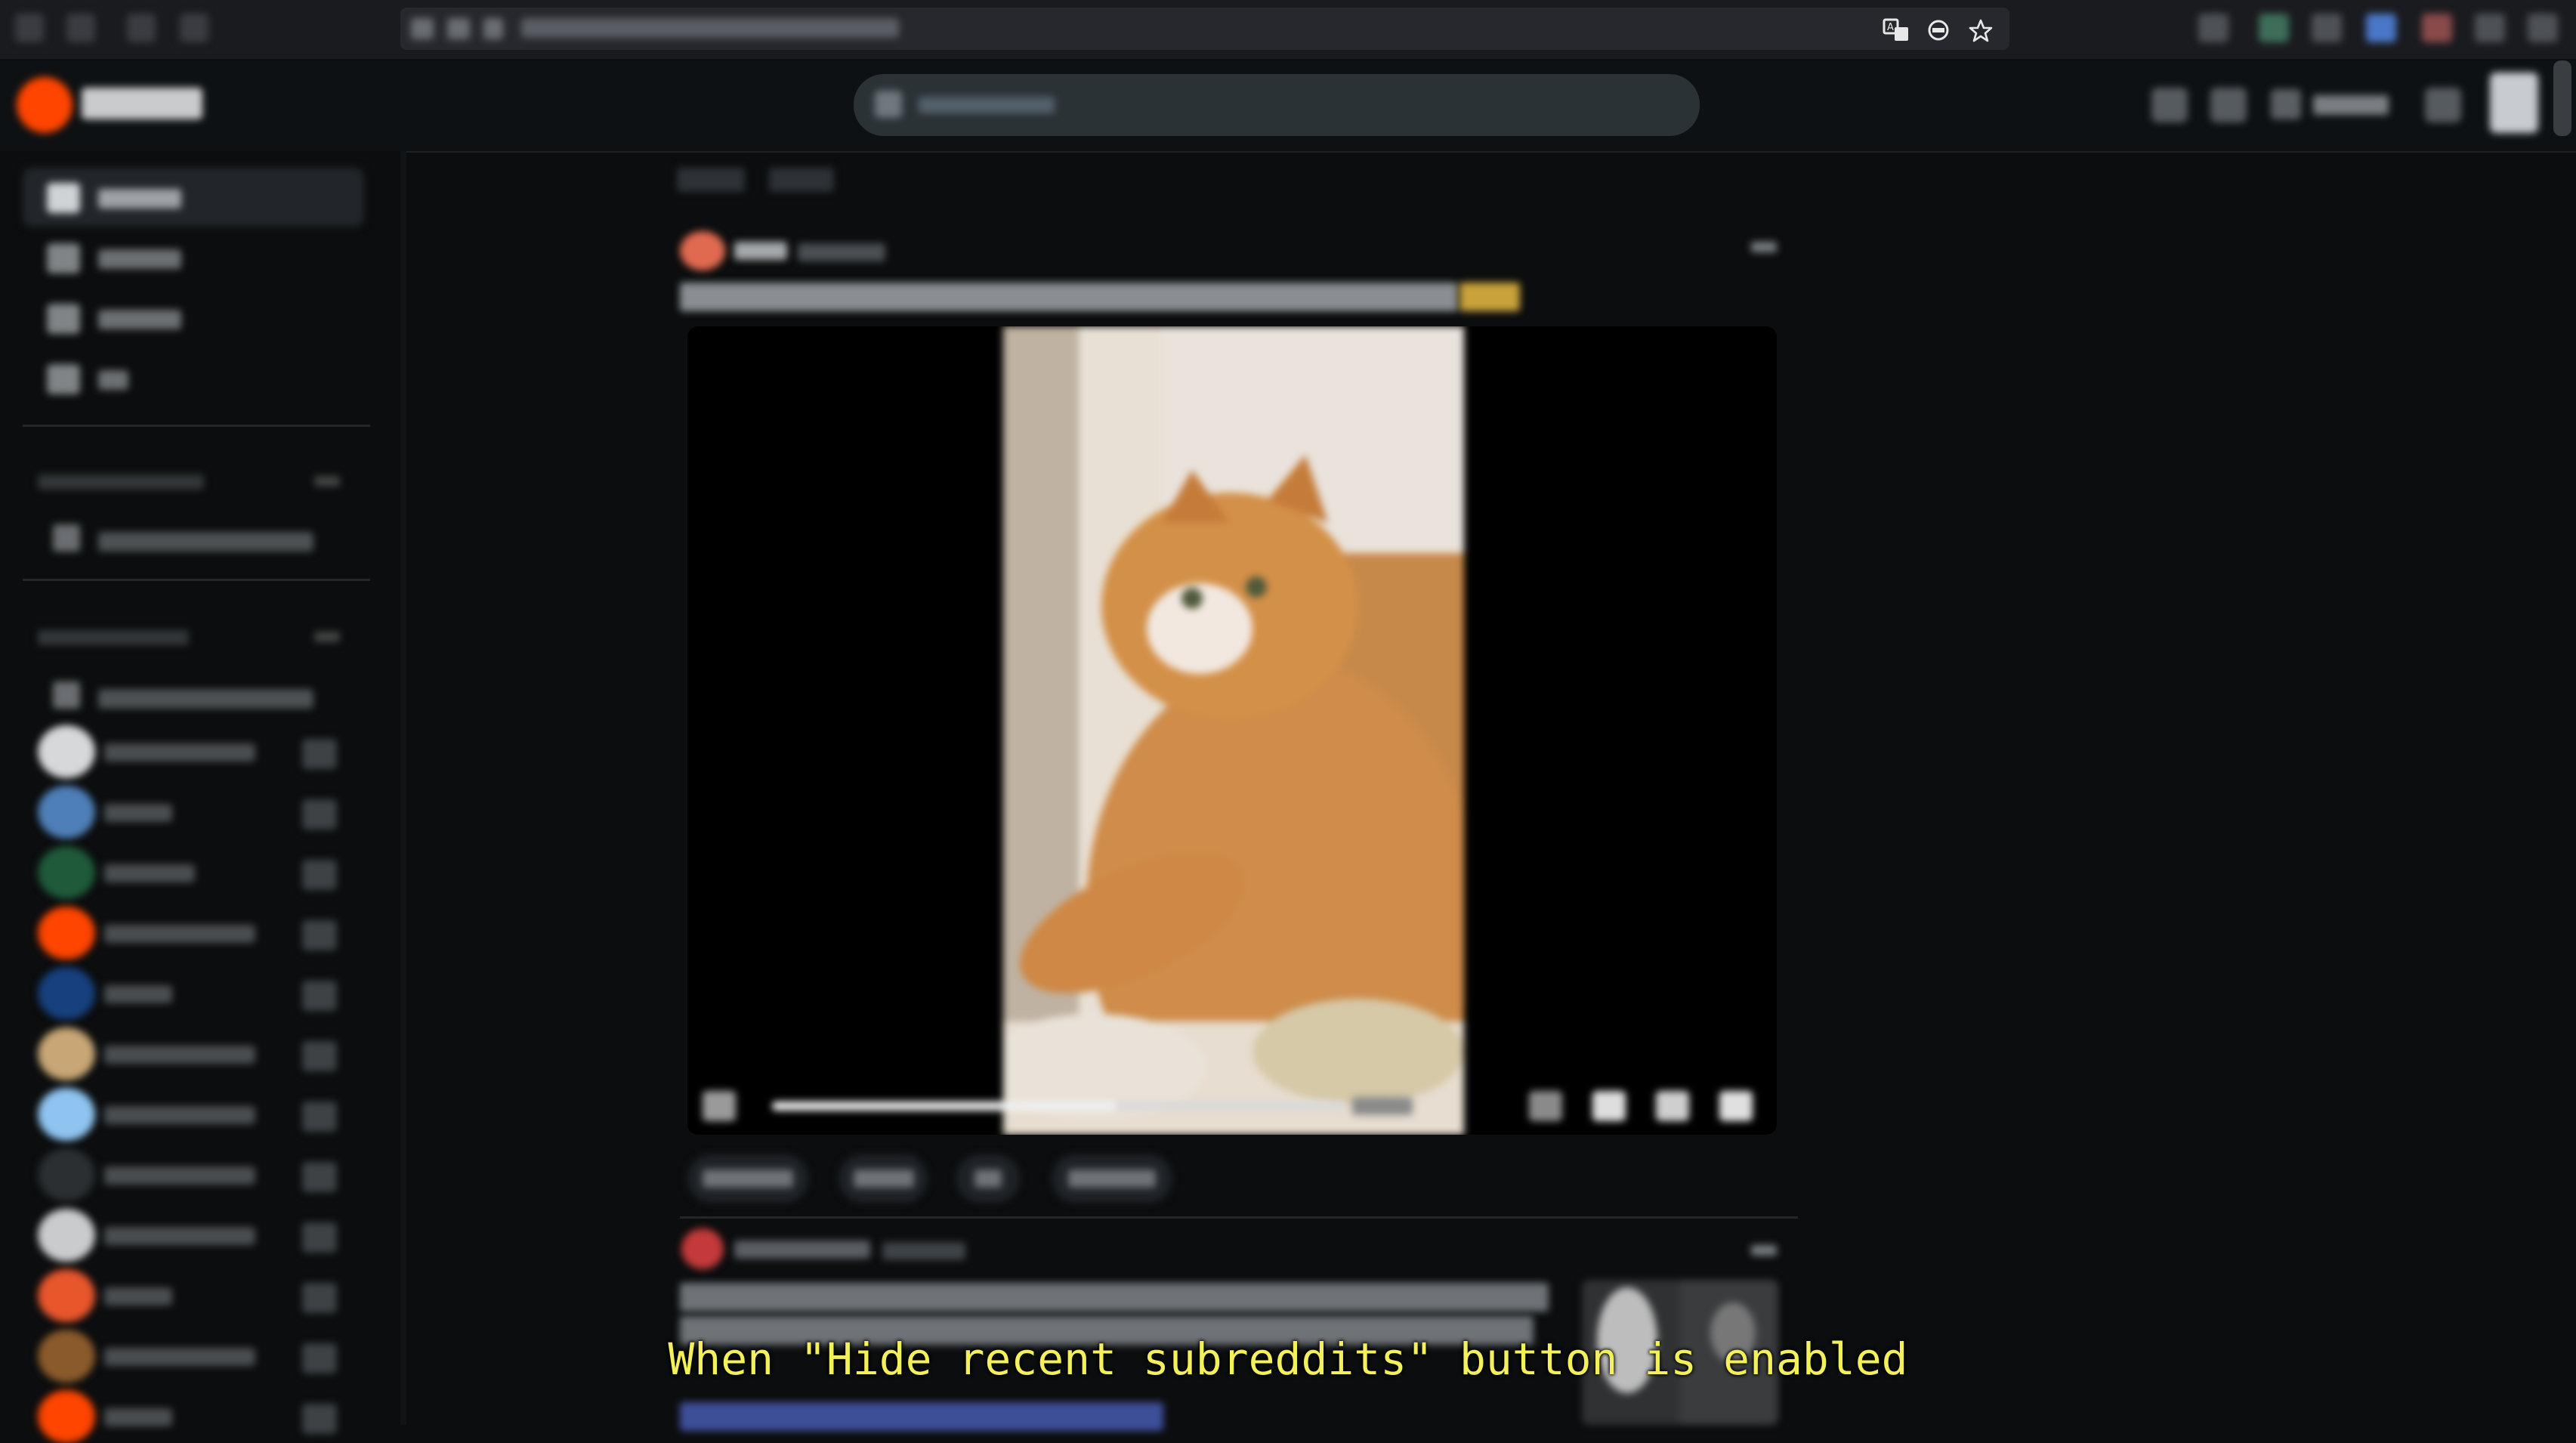  What do you see at coordinates (2562, 98) in the screenshot?
I see `page-scrollbar` at bounding box center [2562, 98].